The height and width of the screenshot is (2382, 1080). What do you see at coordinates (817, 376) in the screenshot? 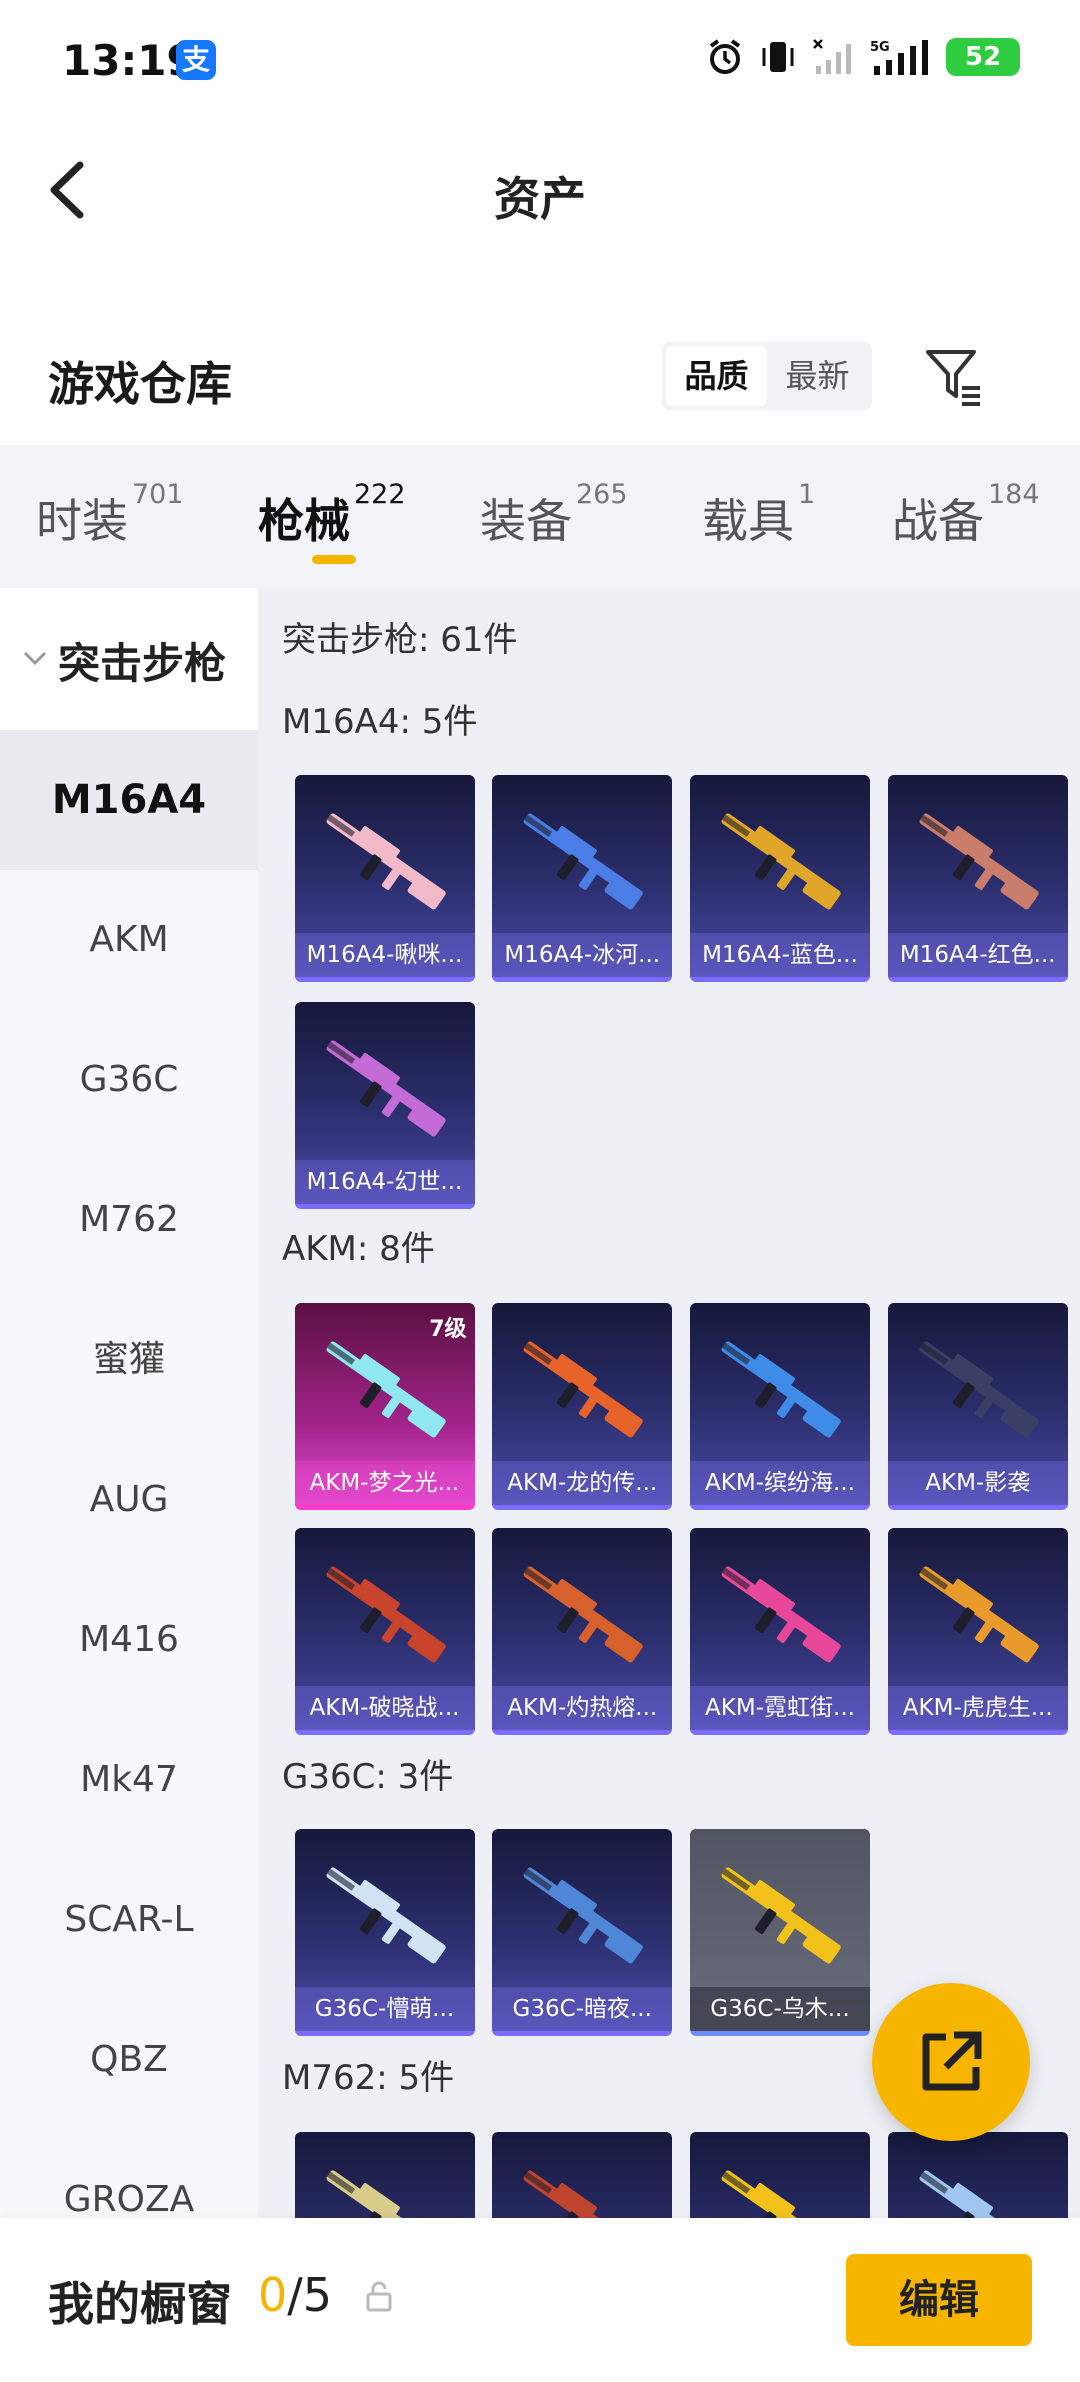
I see `sort-newest-button: 最新` at bounding box center [817, 376].